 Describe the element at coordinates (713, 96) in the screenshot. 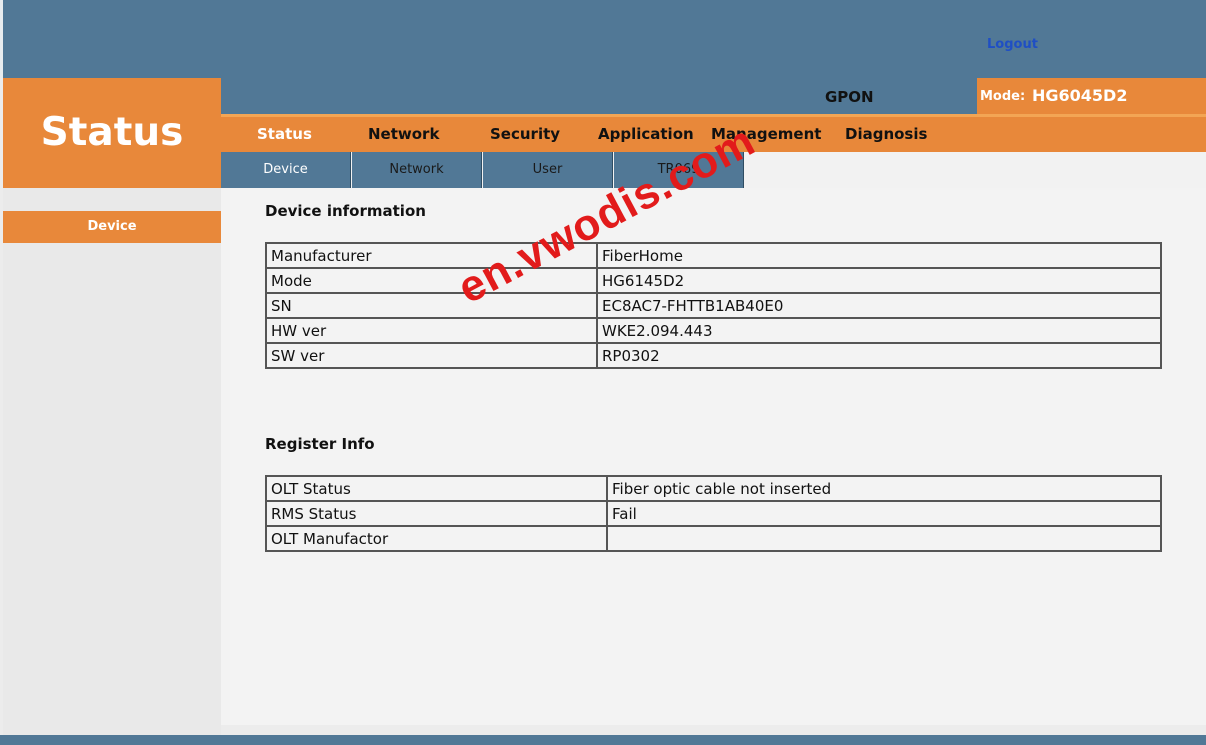

I see `gpon-bar: GPON Mode: HG6045D2` at that location.